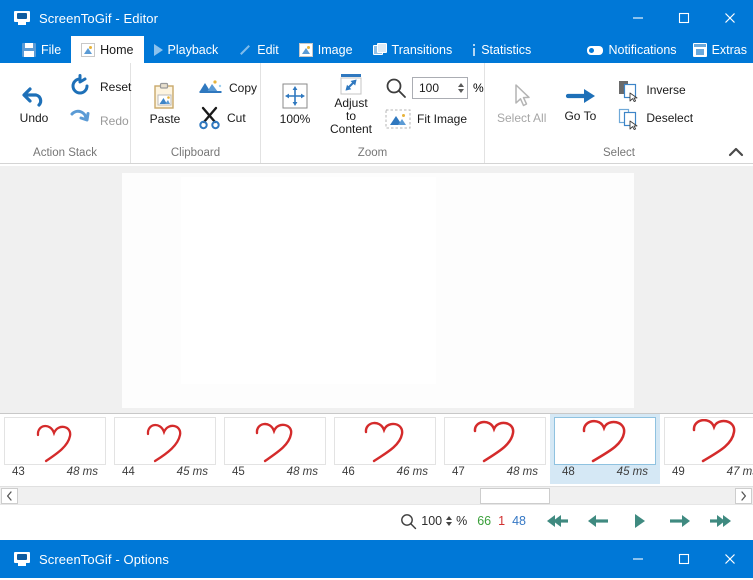 The width and height of the screenshot is (753, 580). I want to click on play-button, so click(638, 521).